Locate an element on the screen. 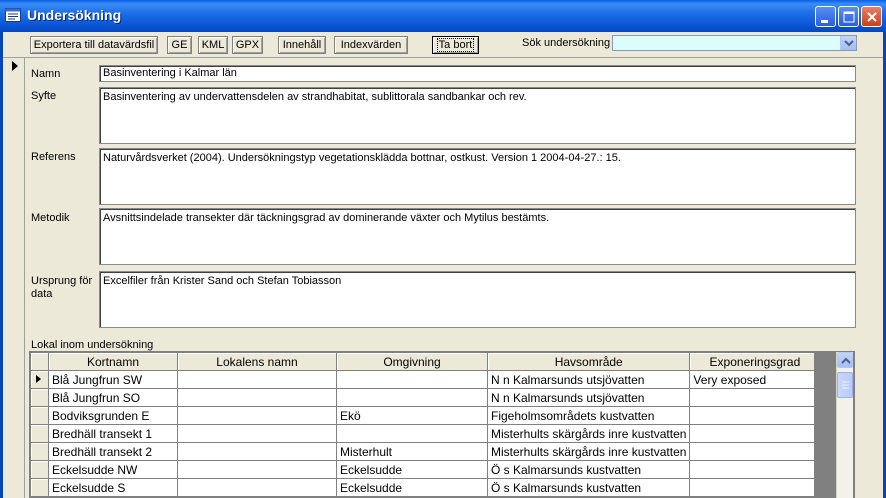 Image resolution: width=886 pixels, height=498 pixels. scroll-thumb is located at coordinates (845, 385).